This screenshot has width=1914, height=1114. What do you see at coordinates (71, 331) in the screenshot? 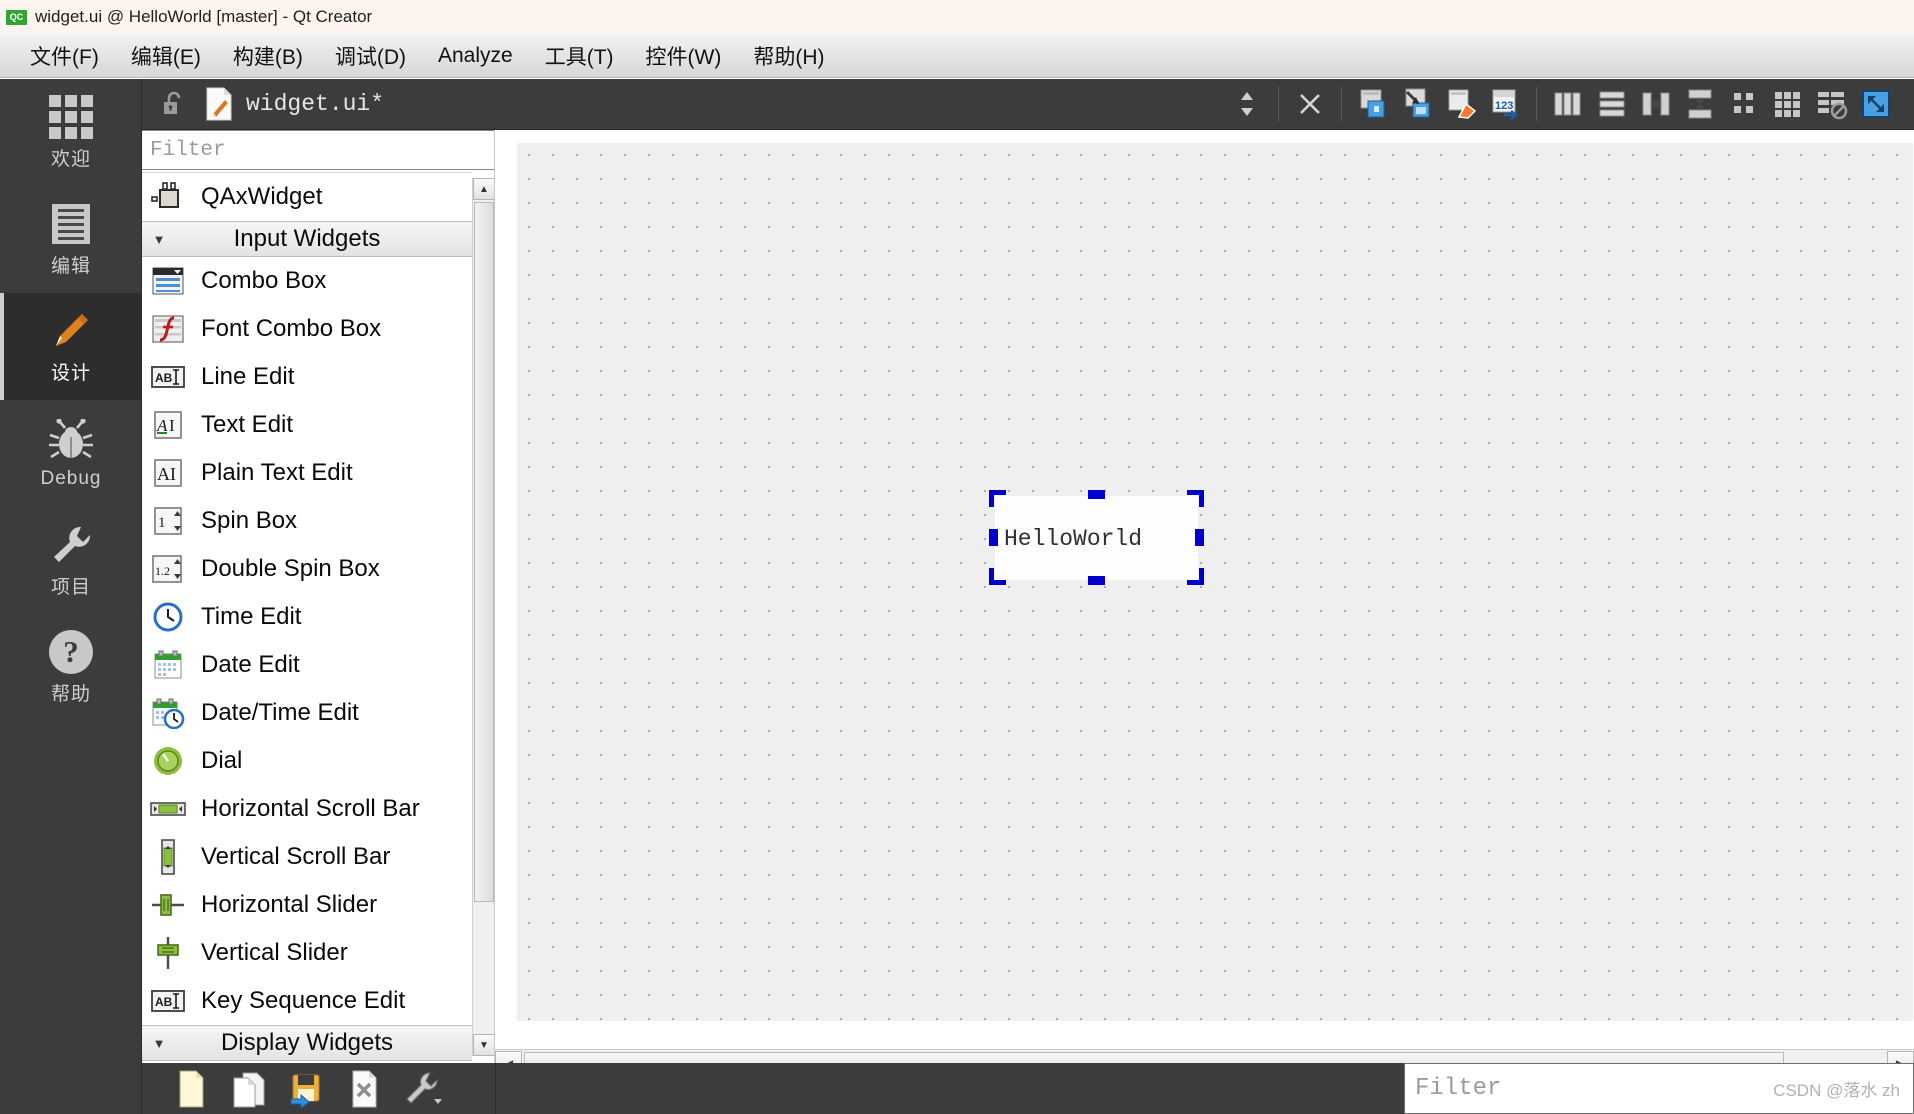
I see `pencil-icon-wrap` at bounding box center [71, 331].